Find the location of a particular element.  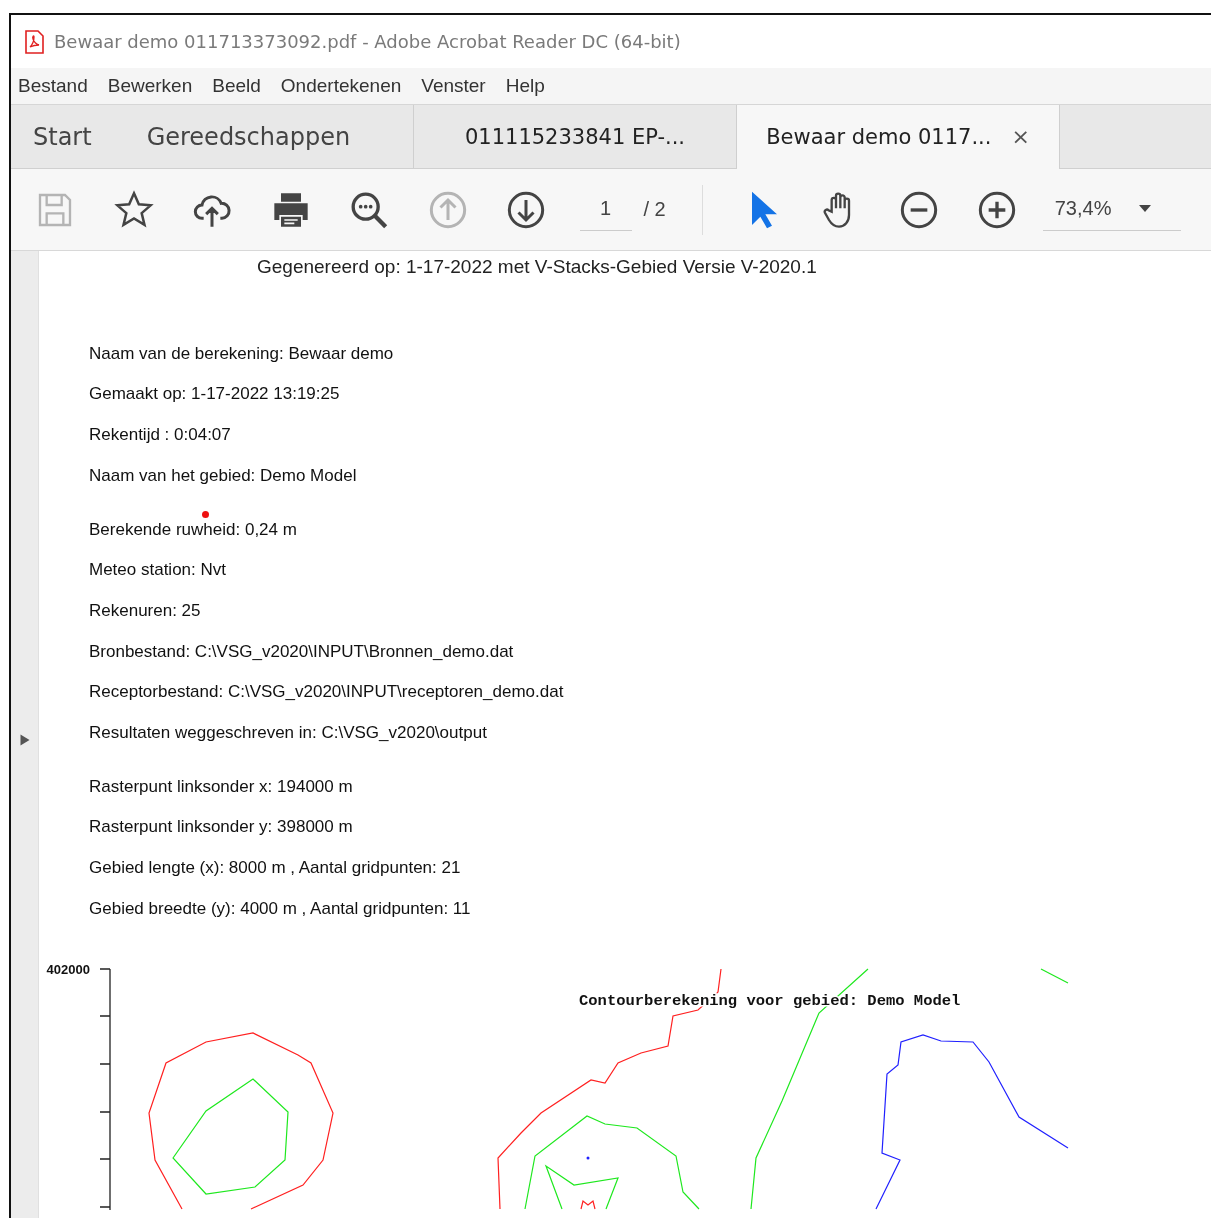

report-line: Naam van de berekening: Bewaar demo is located at coordinates (241, 353).